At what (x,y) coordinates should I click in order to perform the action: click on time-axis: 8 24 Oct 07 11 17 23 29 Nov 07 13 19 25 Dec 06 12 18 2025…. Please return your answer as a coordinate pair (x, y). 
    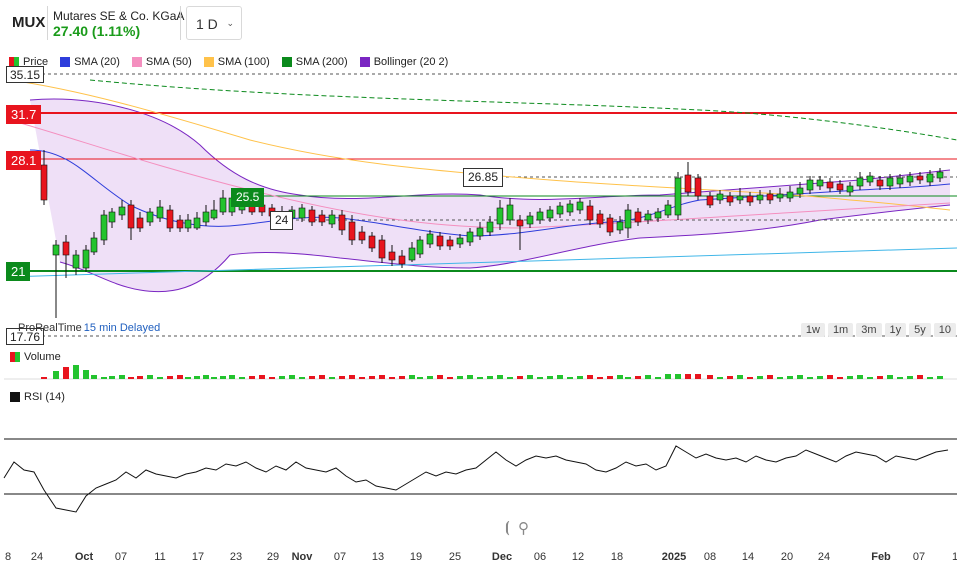
    Looking at the image, I should click on (478, 560).